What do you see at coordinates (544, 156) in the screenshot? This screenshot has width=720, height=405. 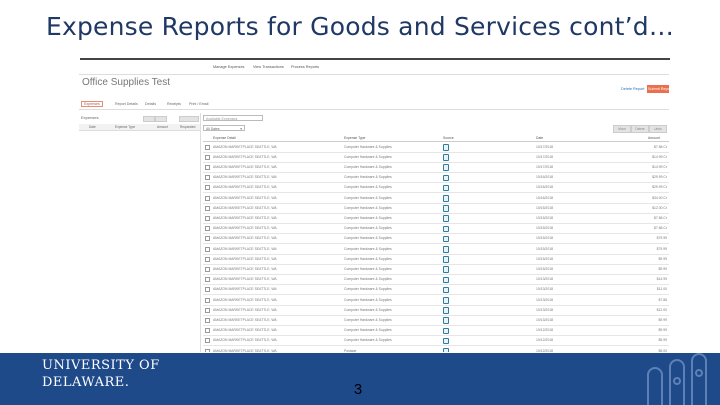 I see `date-cell: 10/17/2018` at bounding box center [544, 156].